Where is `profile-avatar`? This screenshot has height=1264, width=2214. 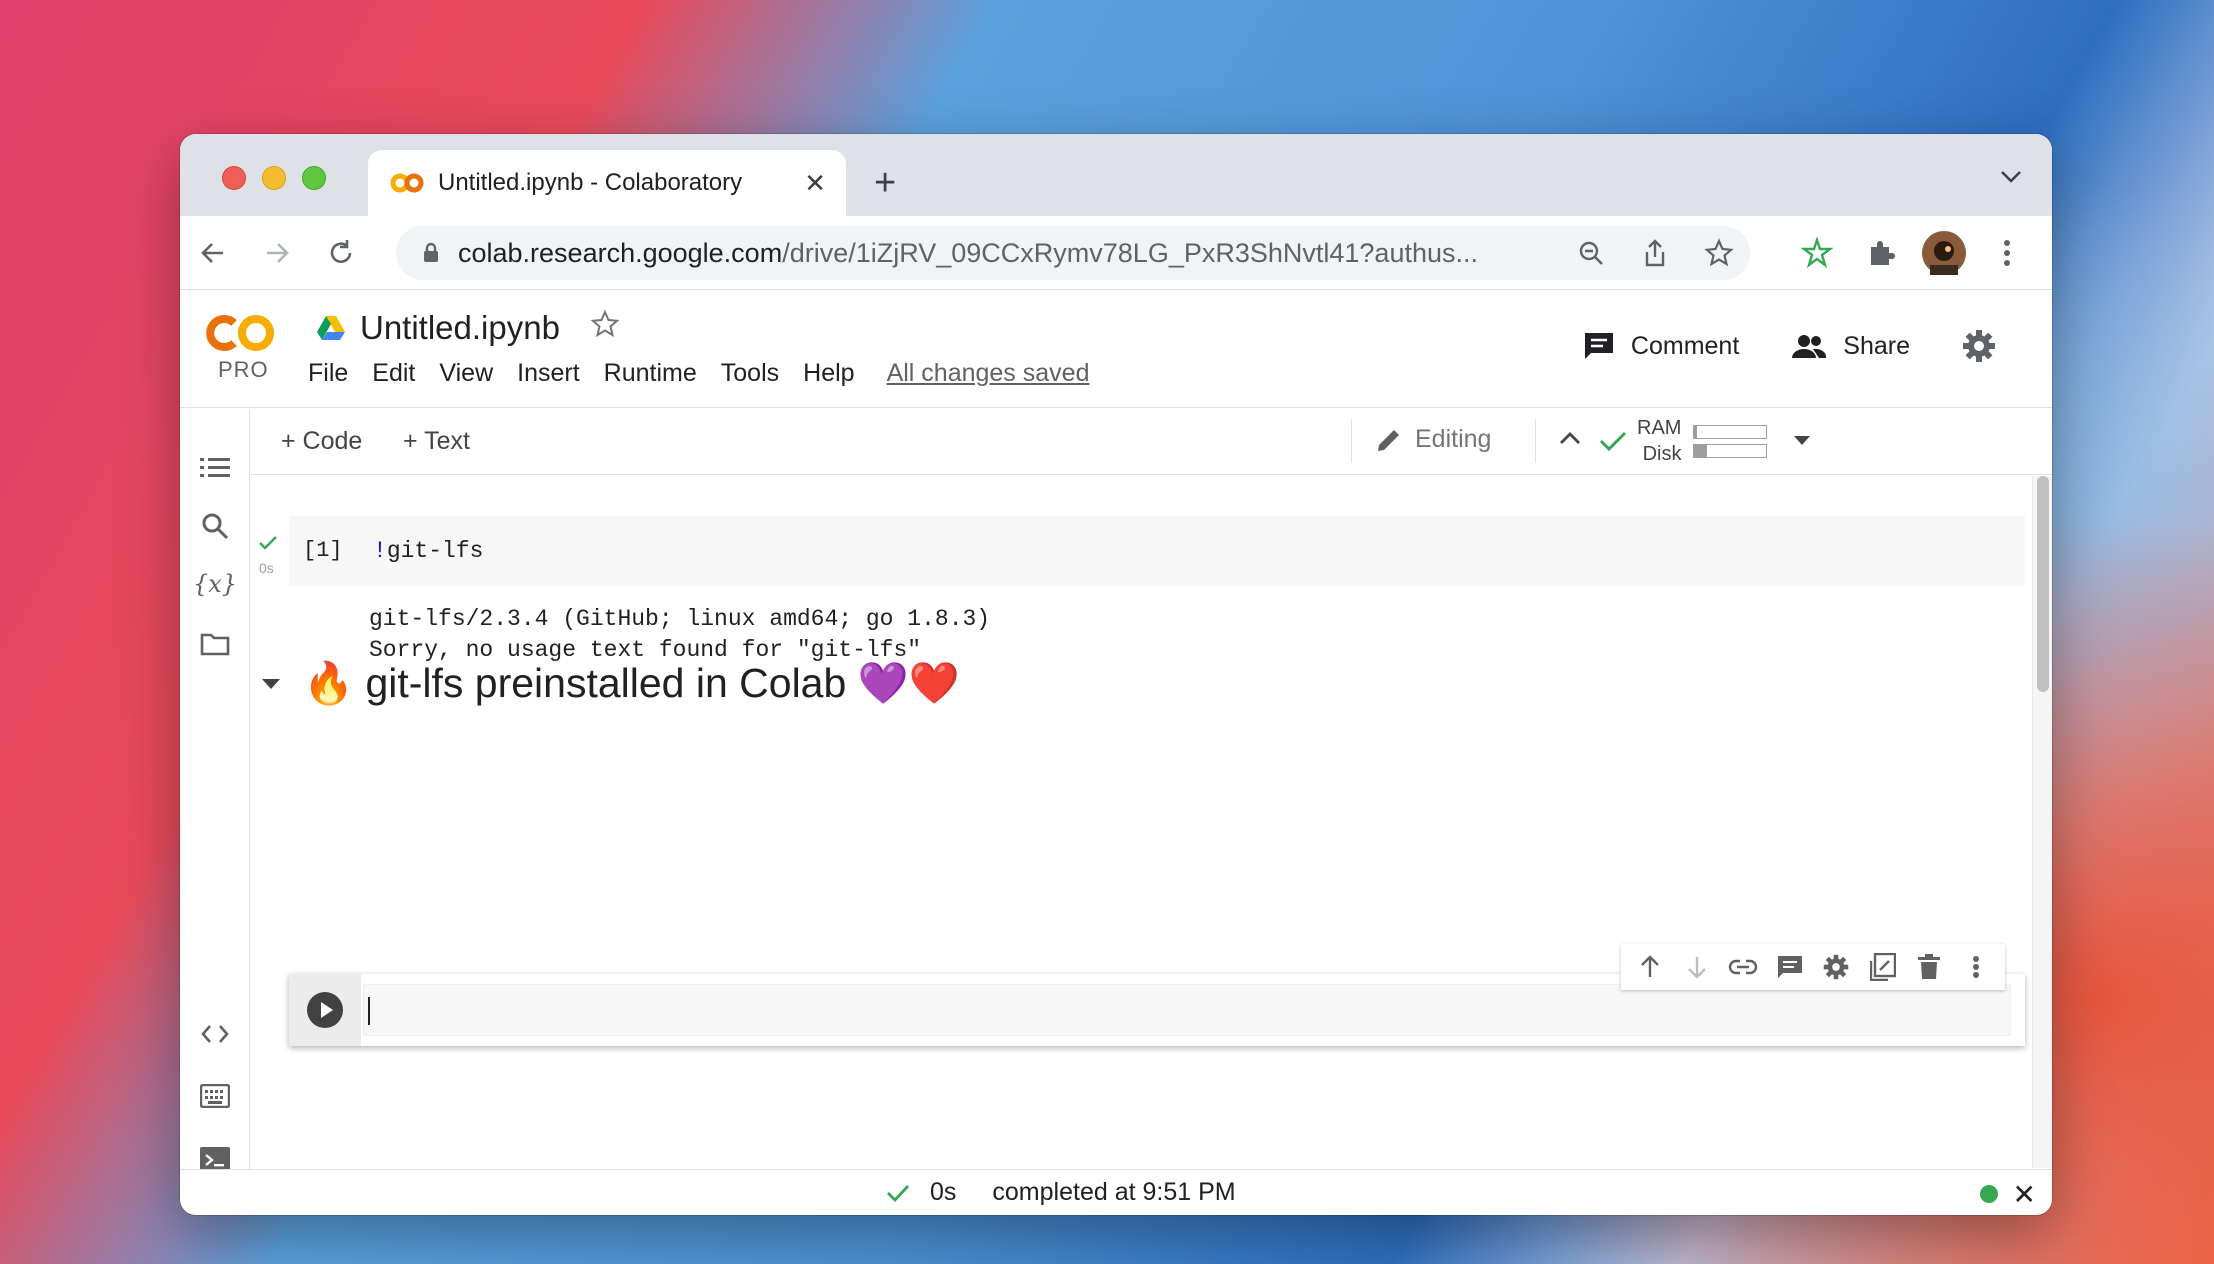
profile-avatar is located at coordinates (1944, 253).